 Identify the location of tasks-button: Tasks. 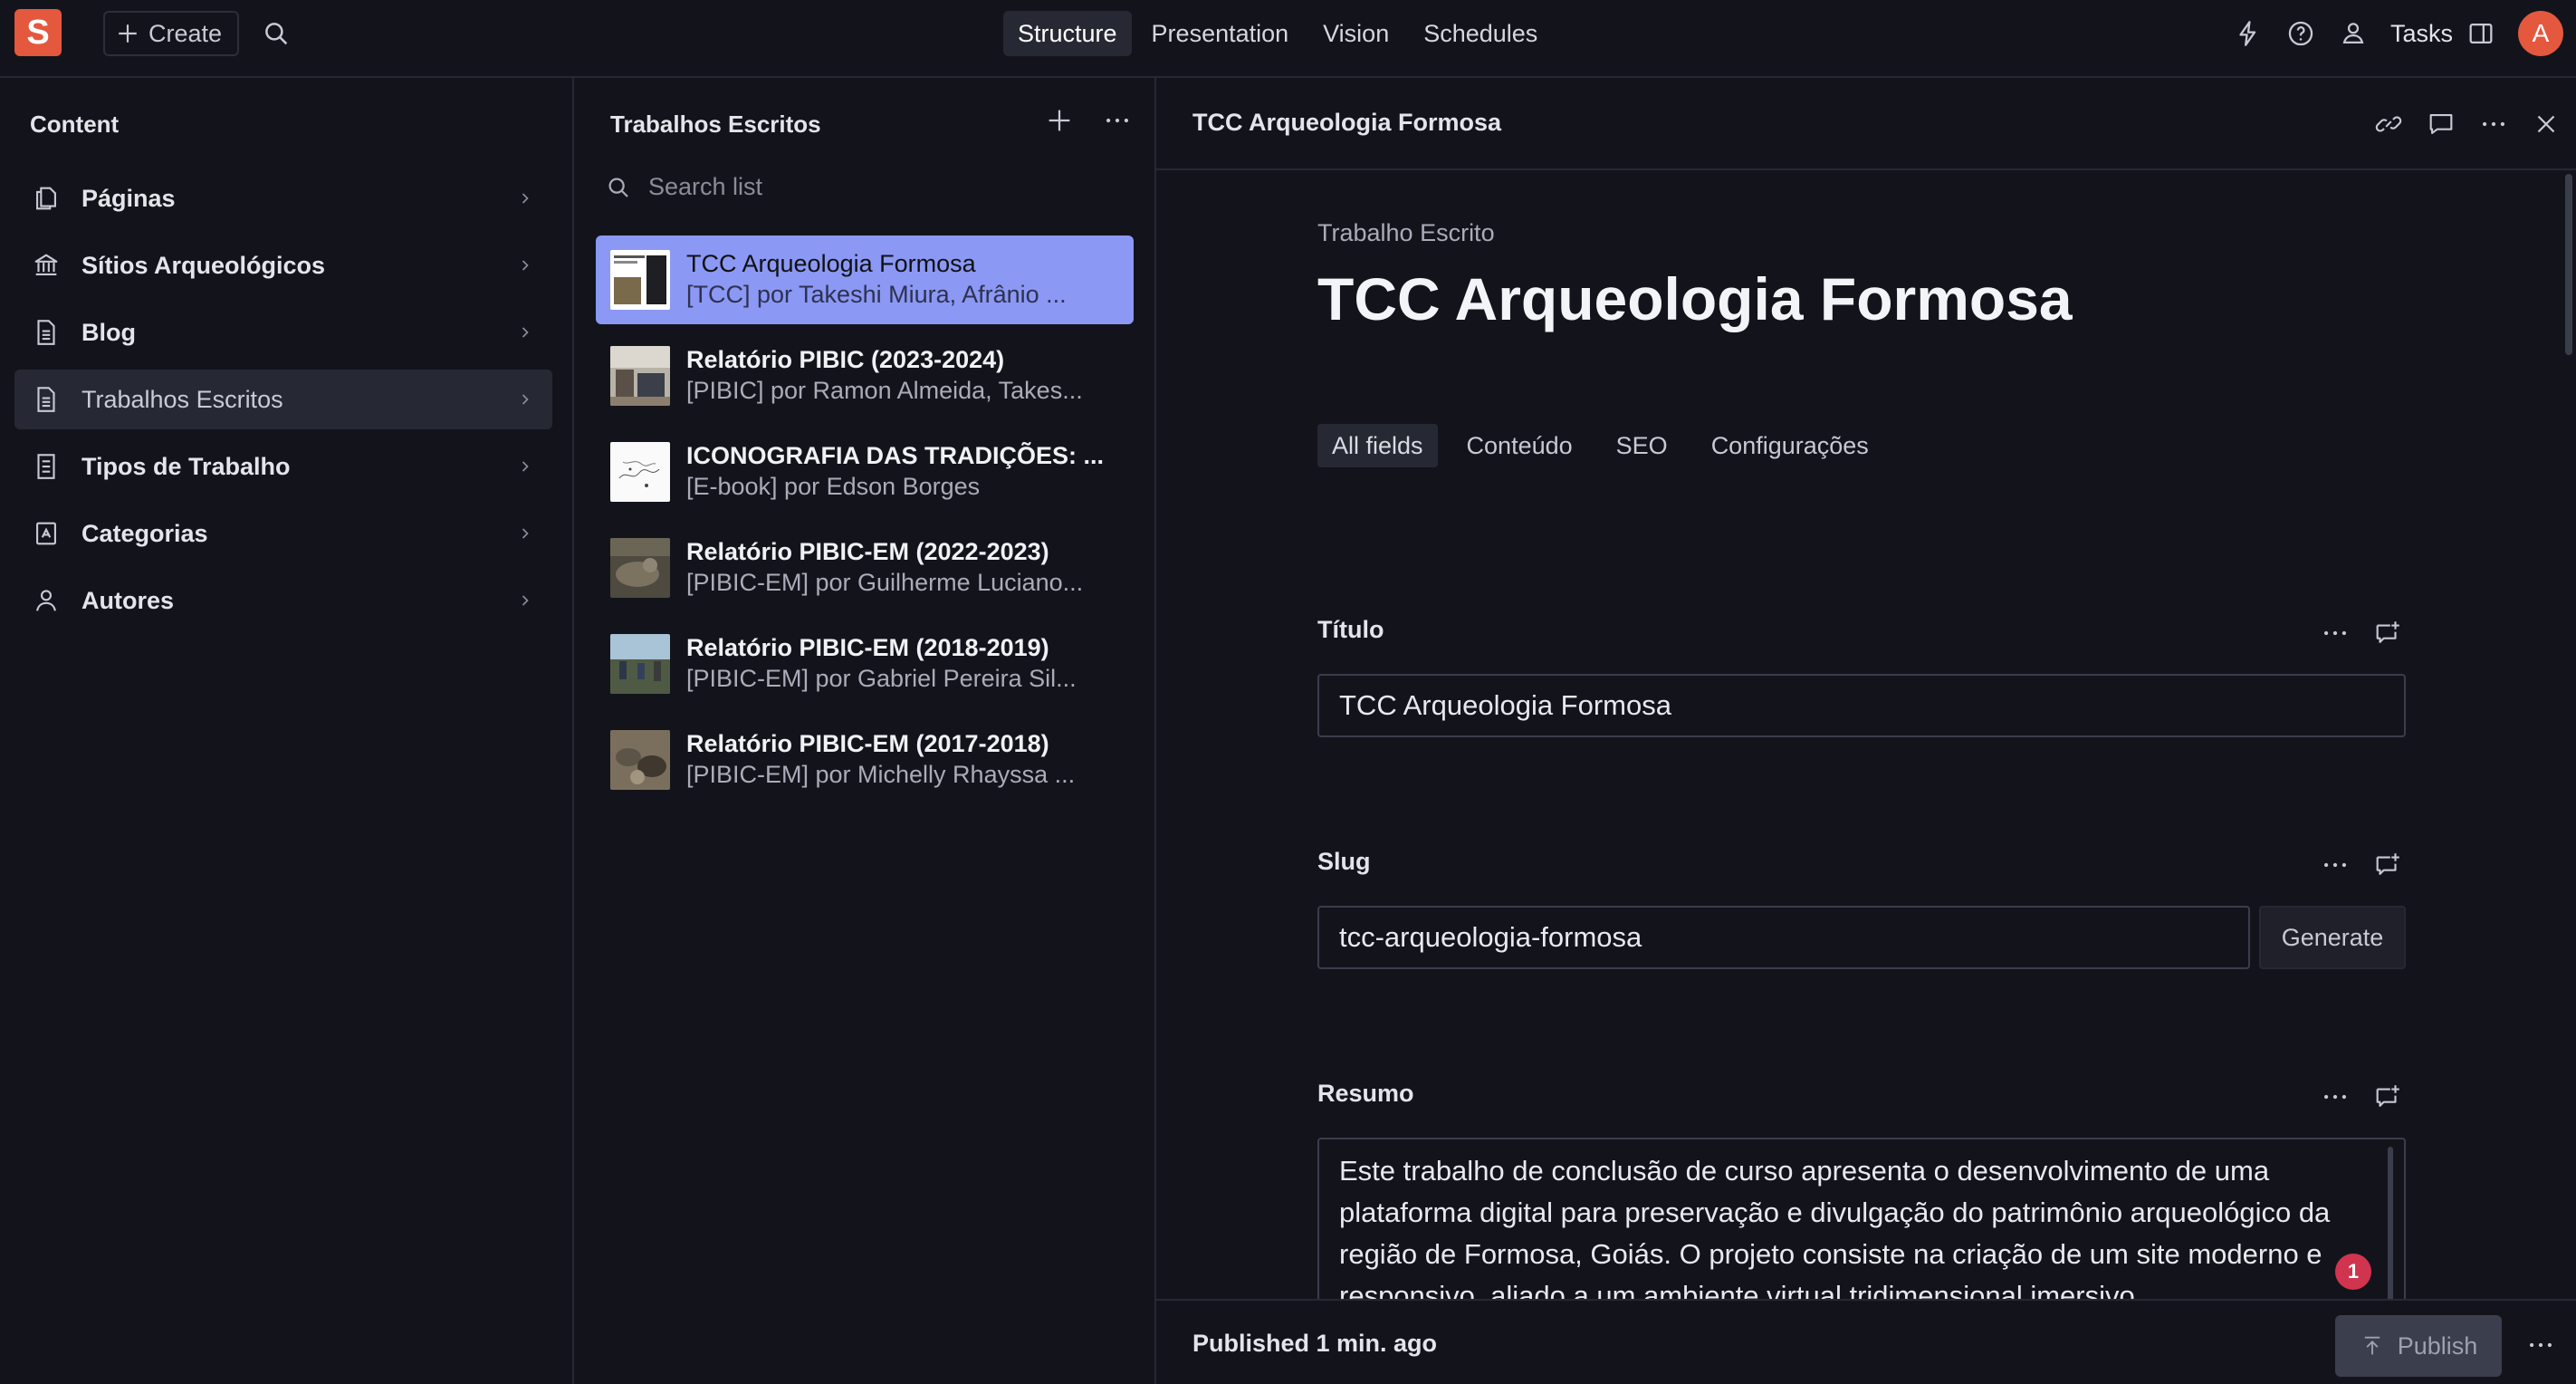
(2421, 34).